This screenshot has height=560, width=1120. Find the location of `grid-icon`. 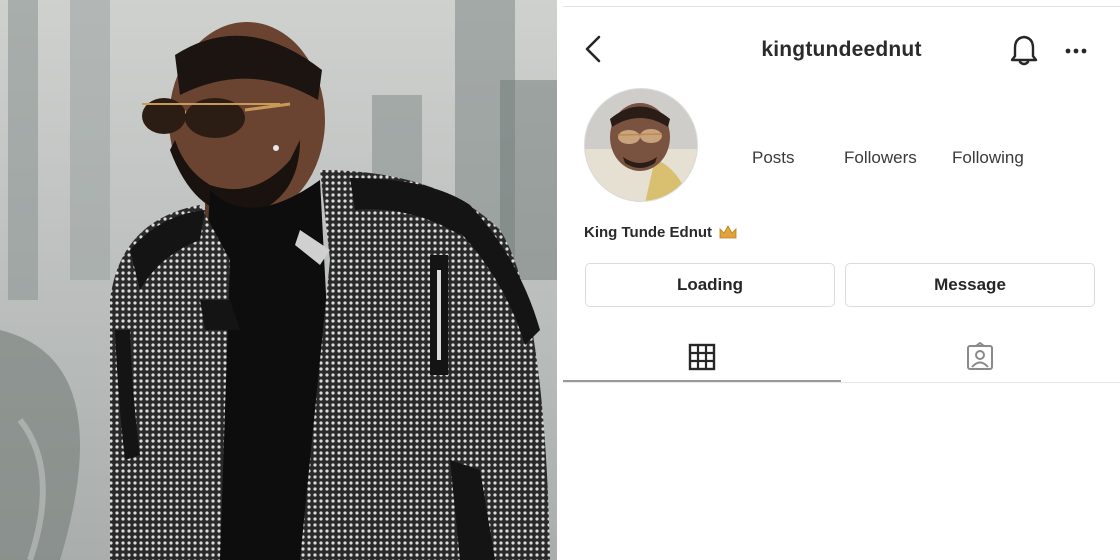

grid-icon is located at coordinates (702, 357).